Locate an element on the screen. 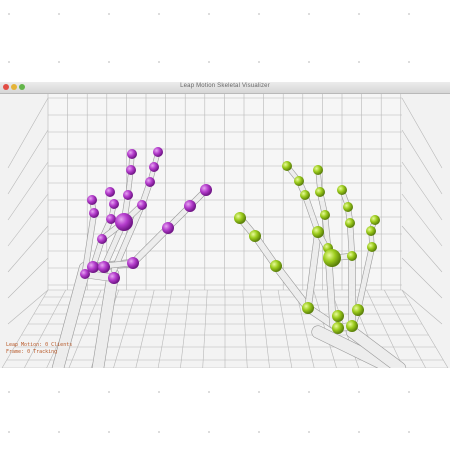  status-line-clients: Leap Motion: 0 Clients is located at coordinates (39, 345).